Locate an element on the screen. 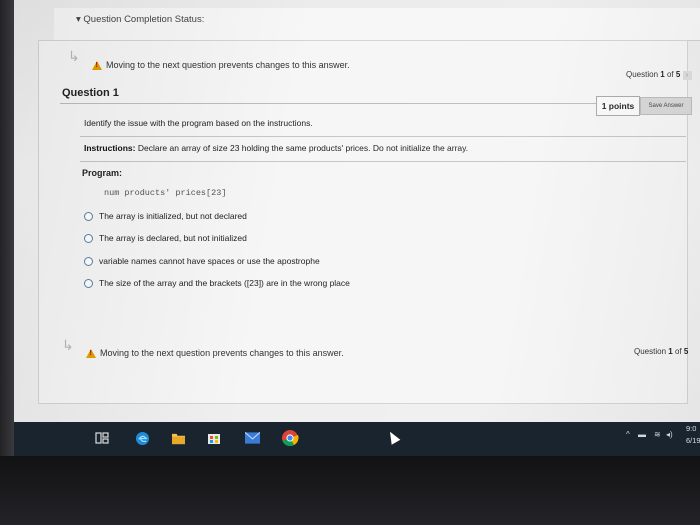  battery-icon: ▬ is located at coordinates (642, 434).